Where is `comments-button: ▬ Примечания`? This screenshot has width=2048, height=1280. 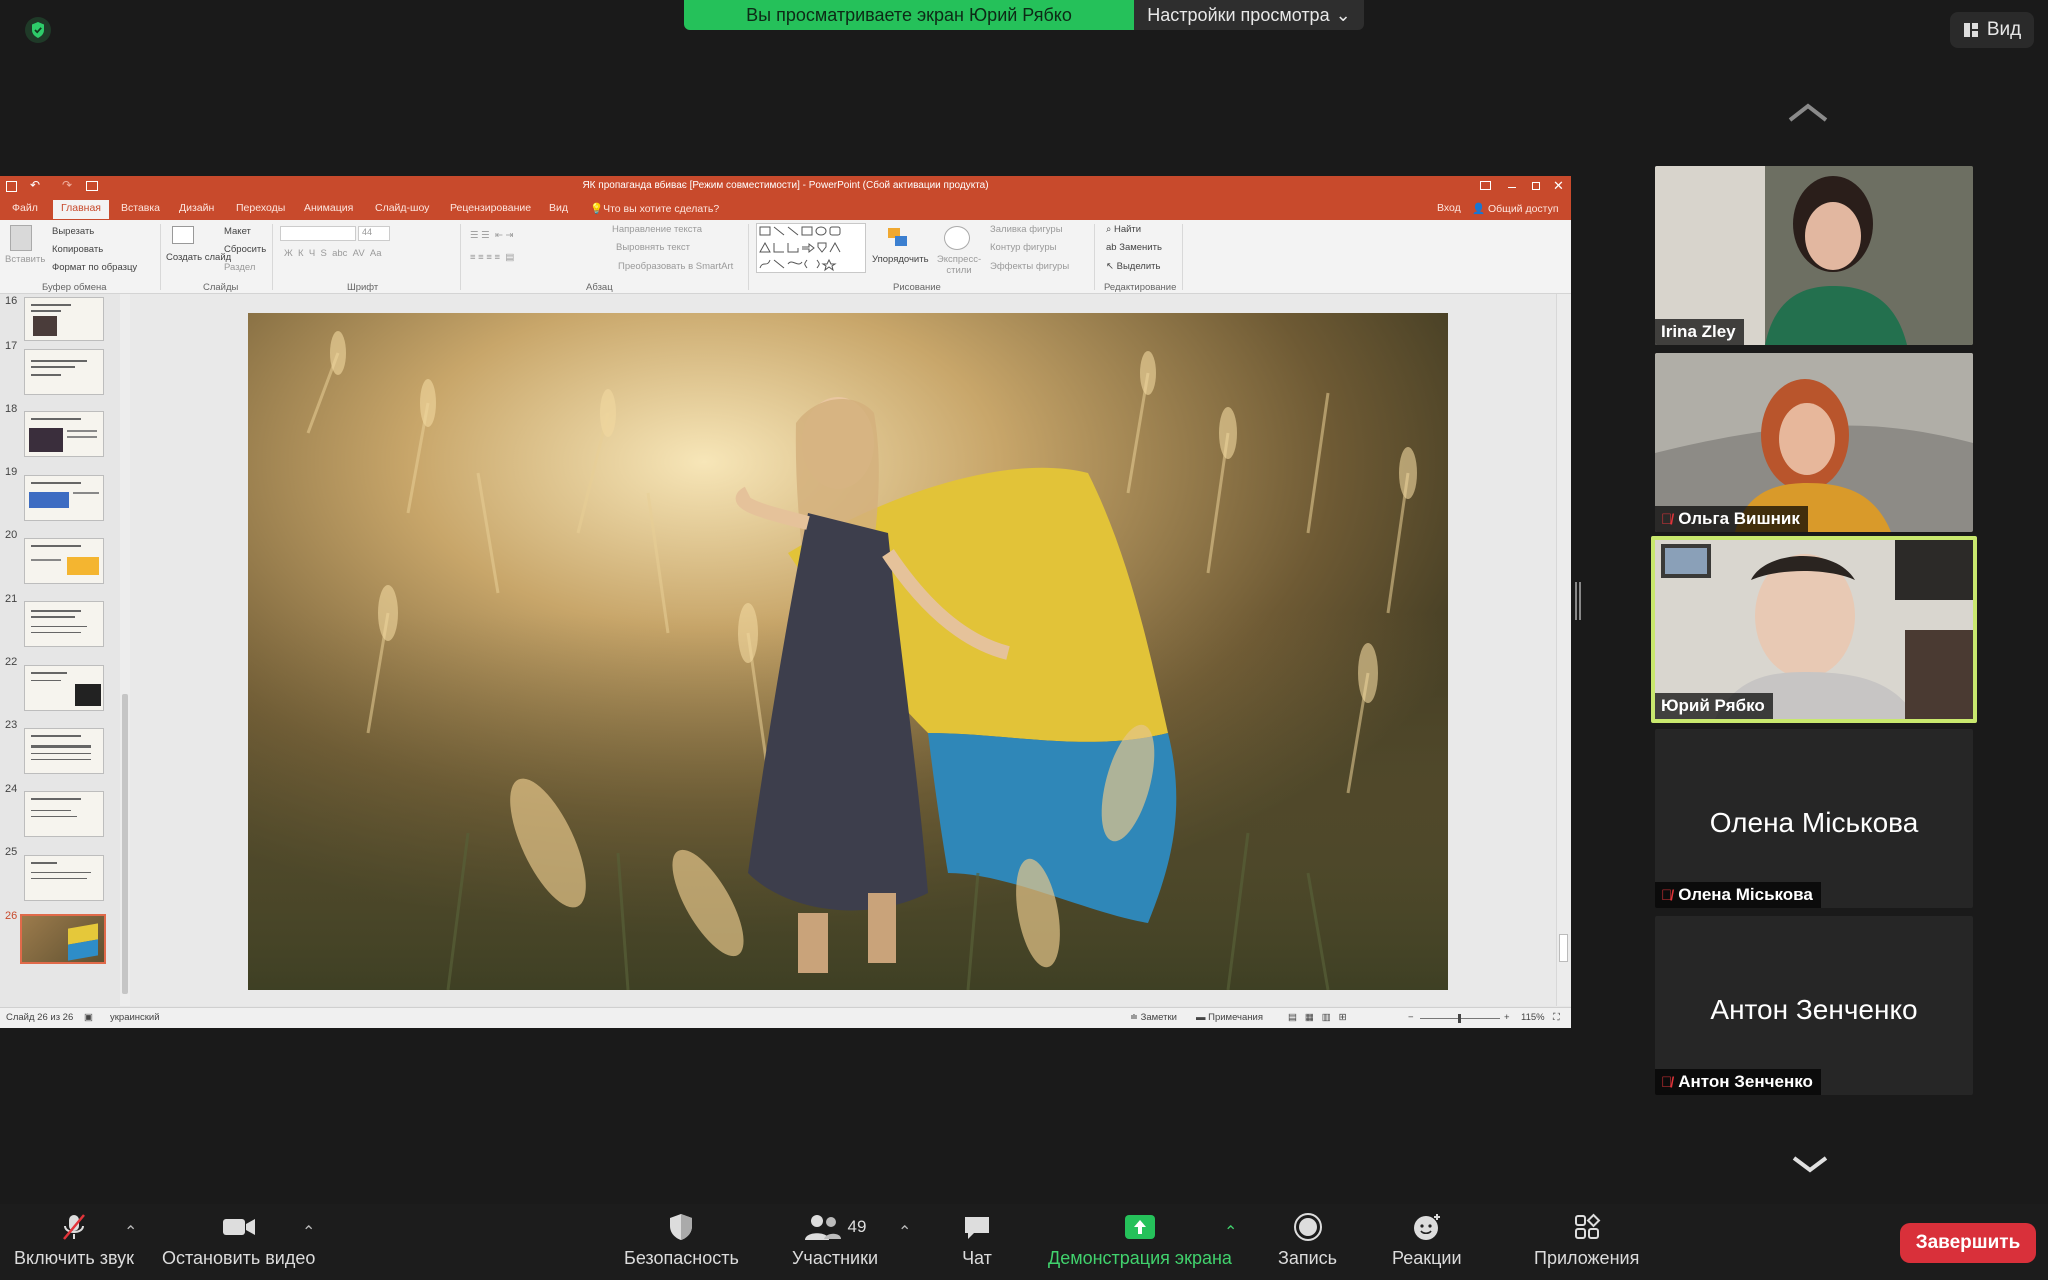
comments-button: ▬ Примечания is located at coordinates (1229, 1017).